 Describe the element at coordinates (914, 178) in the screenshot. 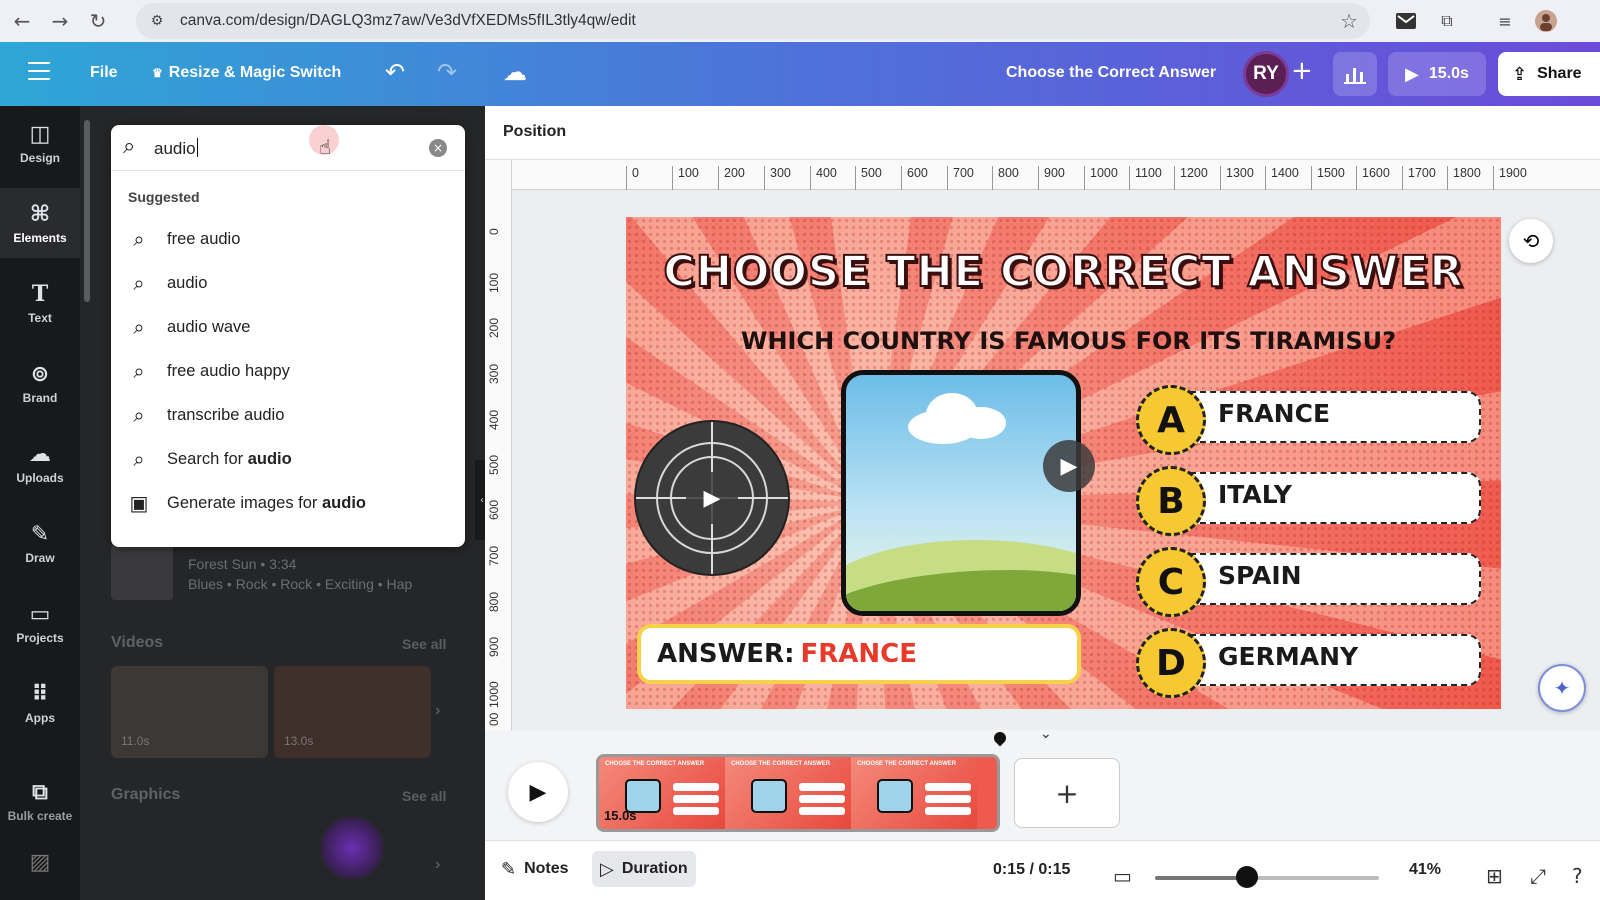

I see `ruler-tick: 600` at that location.